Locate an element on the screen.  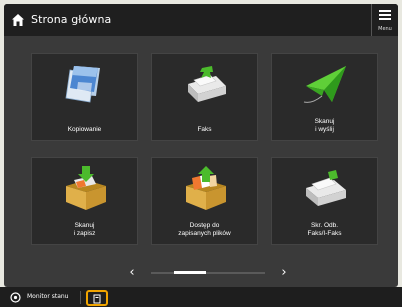
copy-documents-icon is located at coordinates (82, 84).